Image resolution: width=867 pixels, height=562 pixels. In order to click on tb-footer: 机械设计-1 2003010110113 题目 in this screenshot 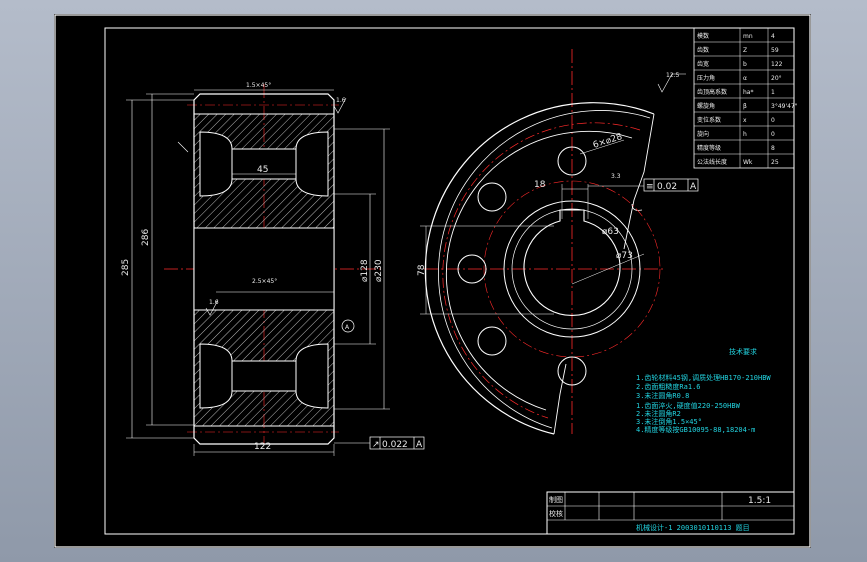, I will do `click(693, 527)`.